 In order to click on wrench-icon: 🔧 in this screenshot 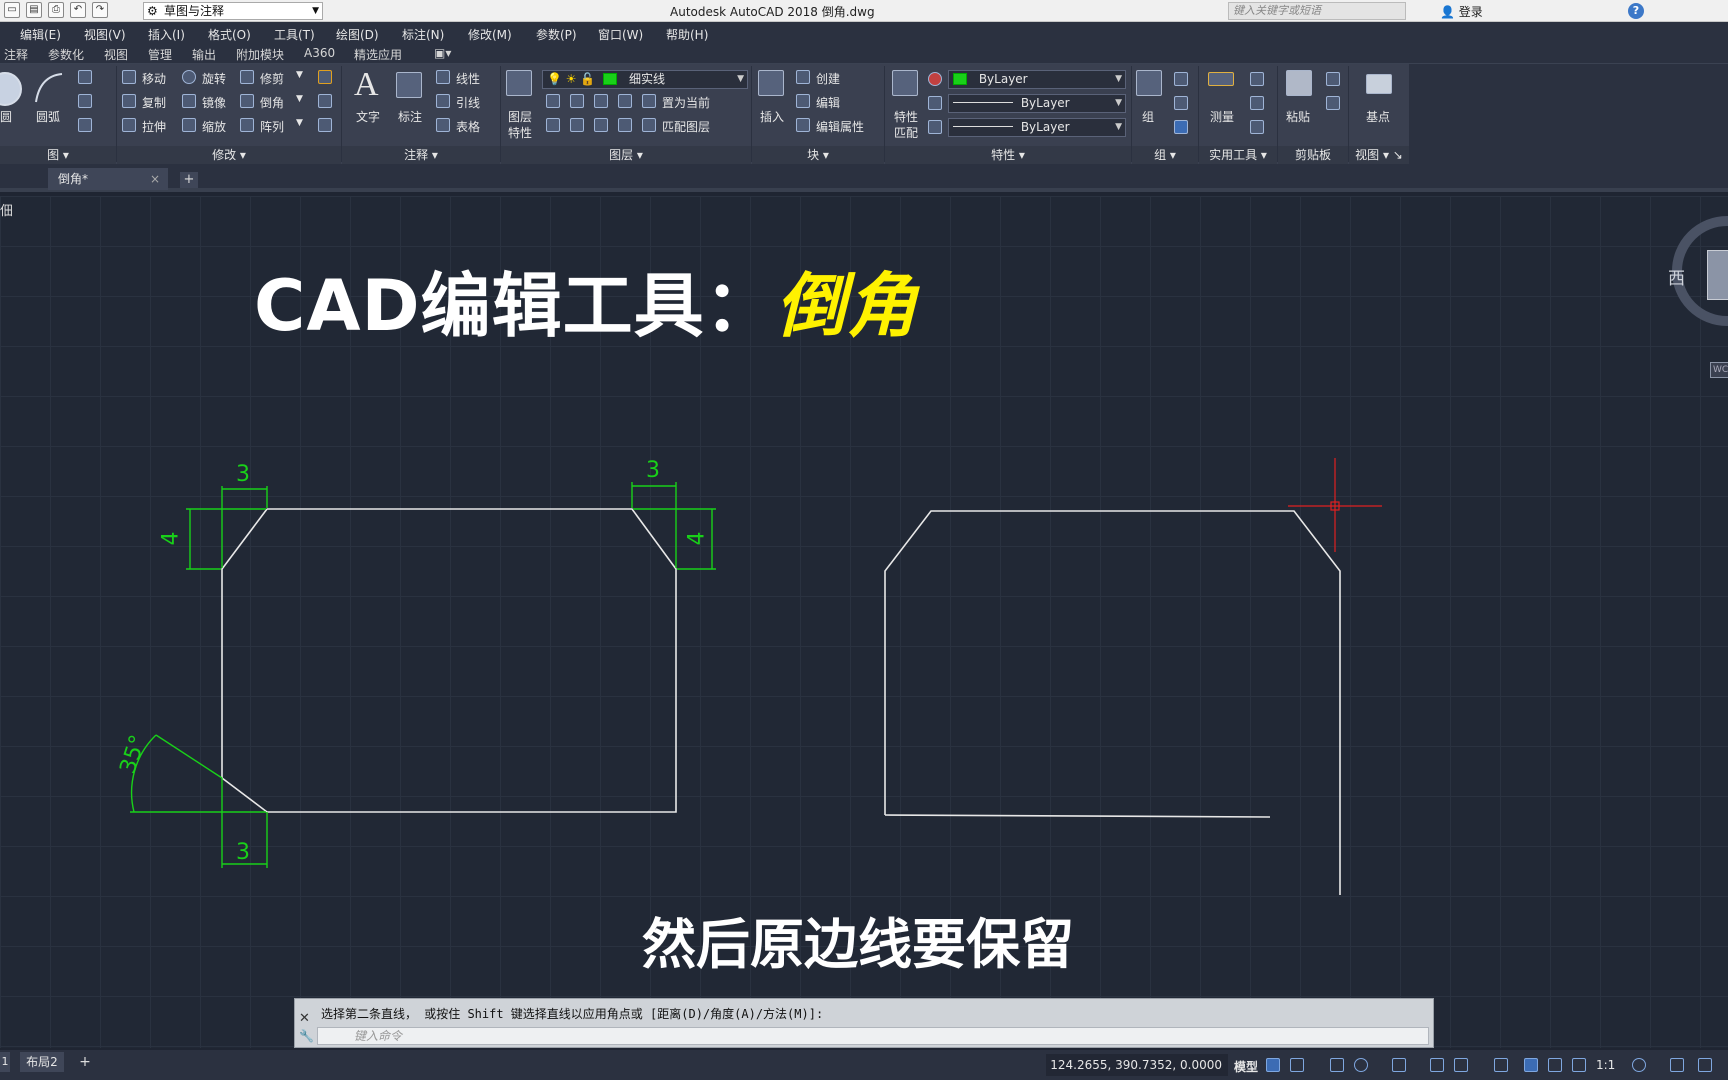, I will do `click(306, 1036)`.